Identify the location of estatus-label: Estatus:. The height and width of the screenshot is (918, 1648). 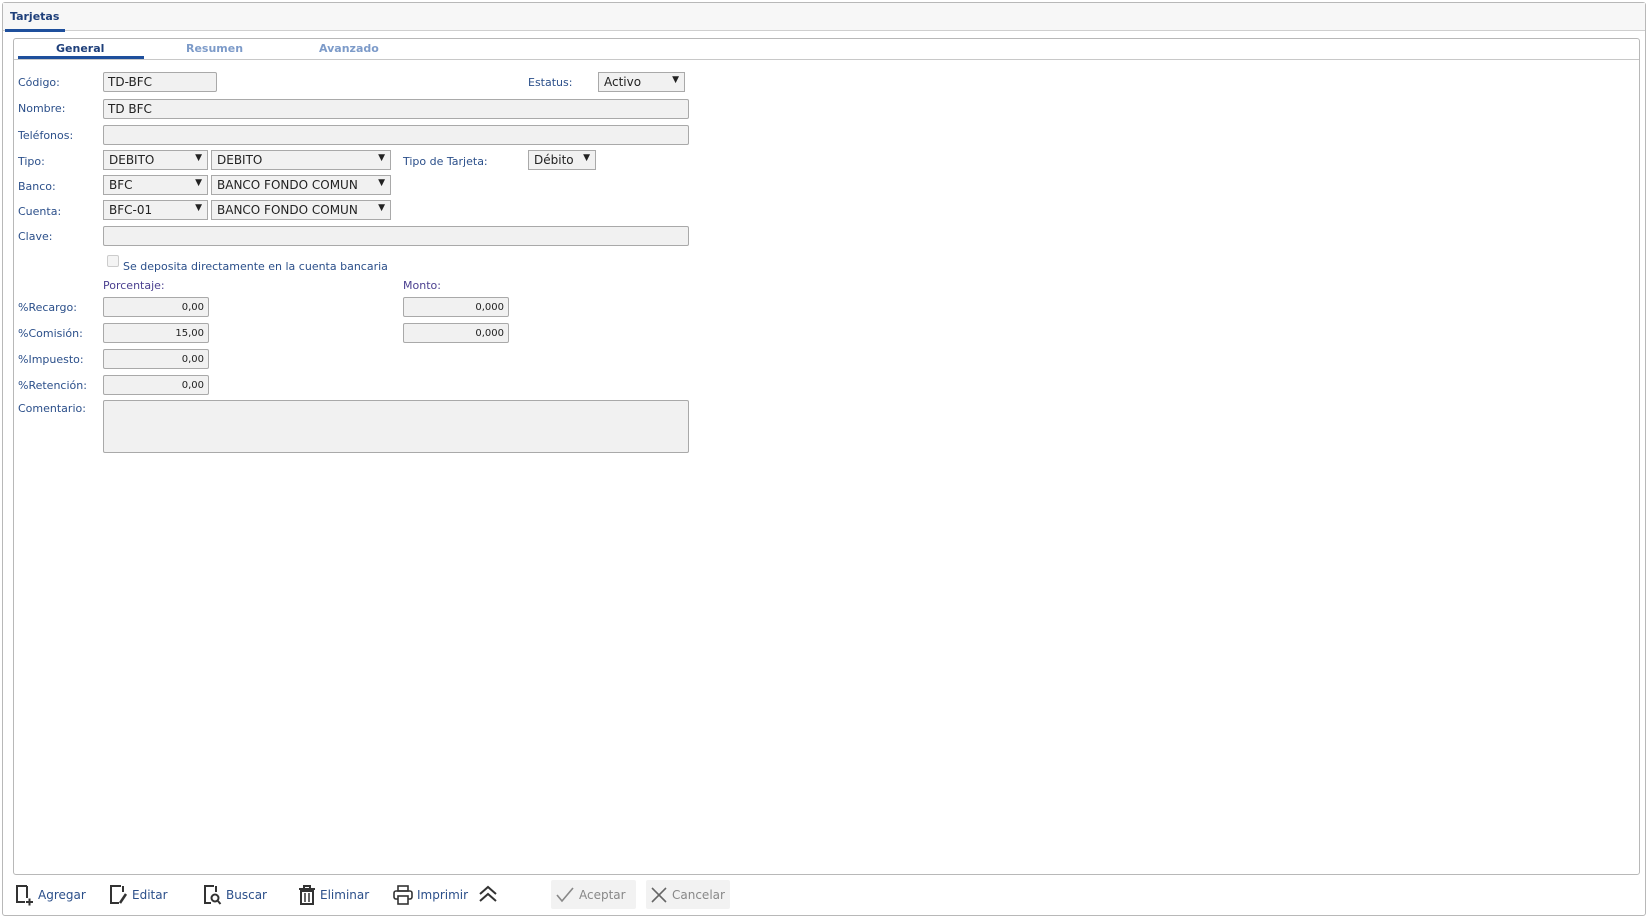
(550, 82).